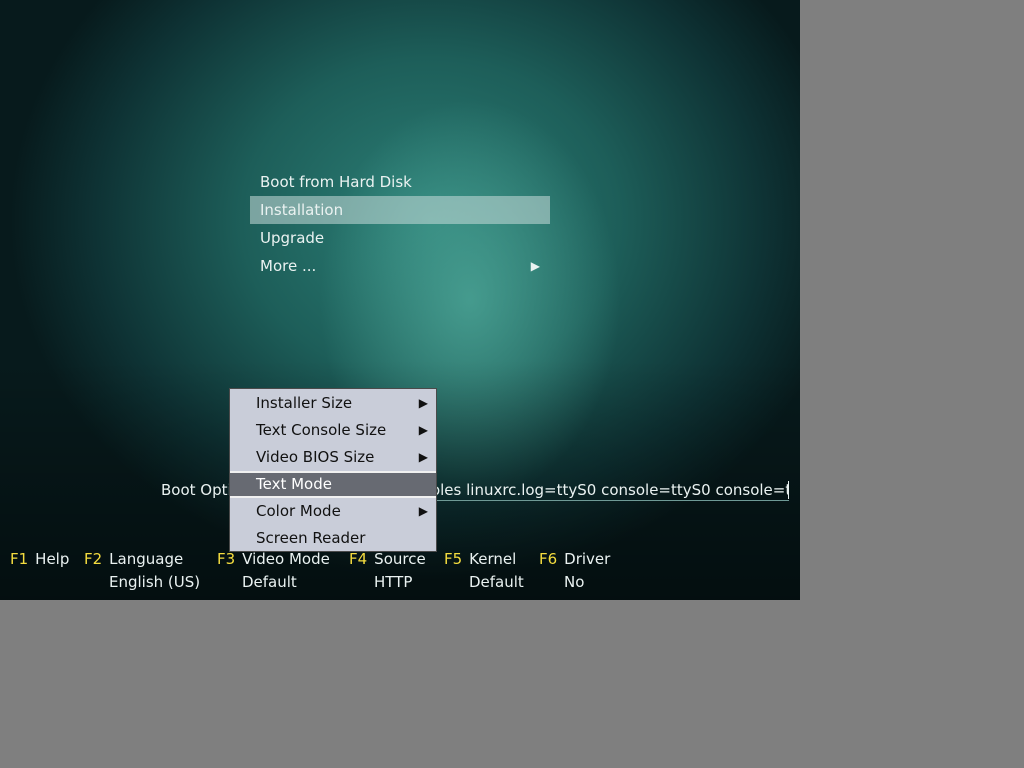 The width and height of the screenshot is (1024, 768). I want to click on fkey-driver-value: No, so click(574, 582).